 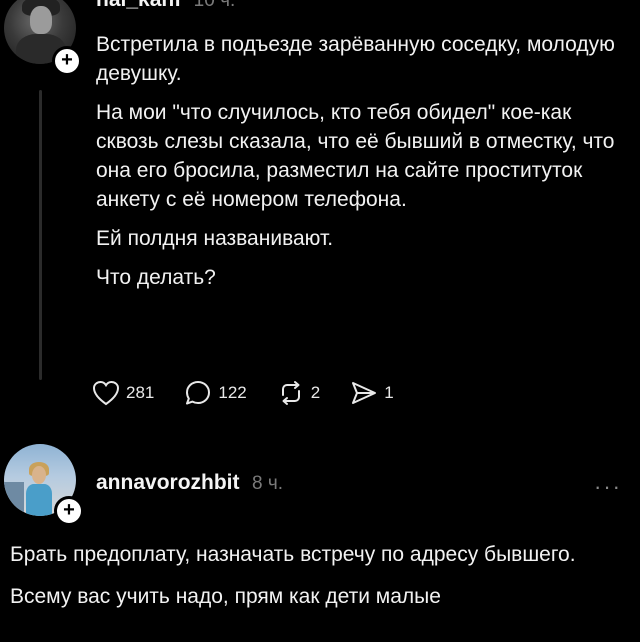 What do you see at coordinates (198, 393) in the screenshot?
I see `comment-icon` at bounding box center [198, 393].